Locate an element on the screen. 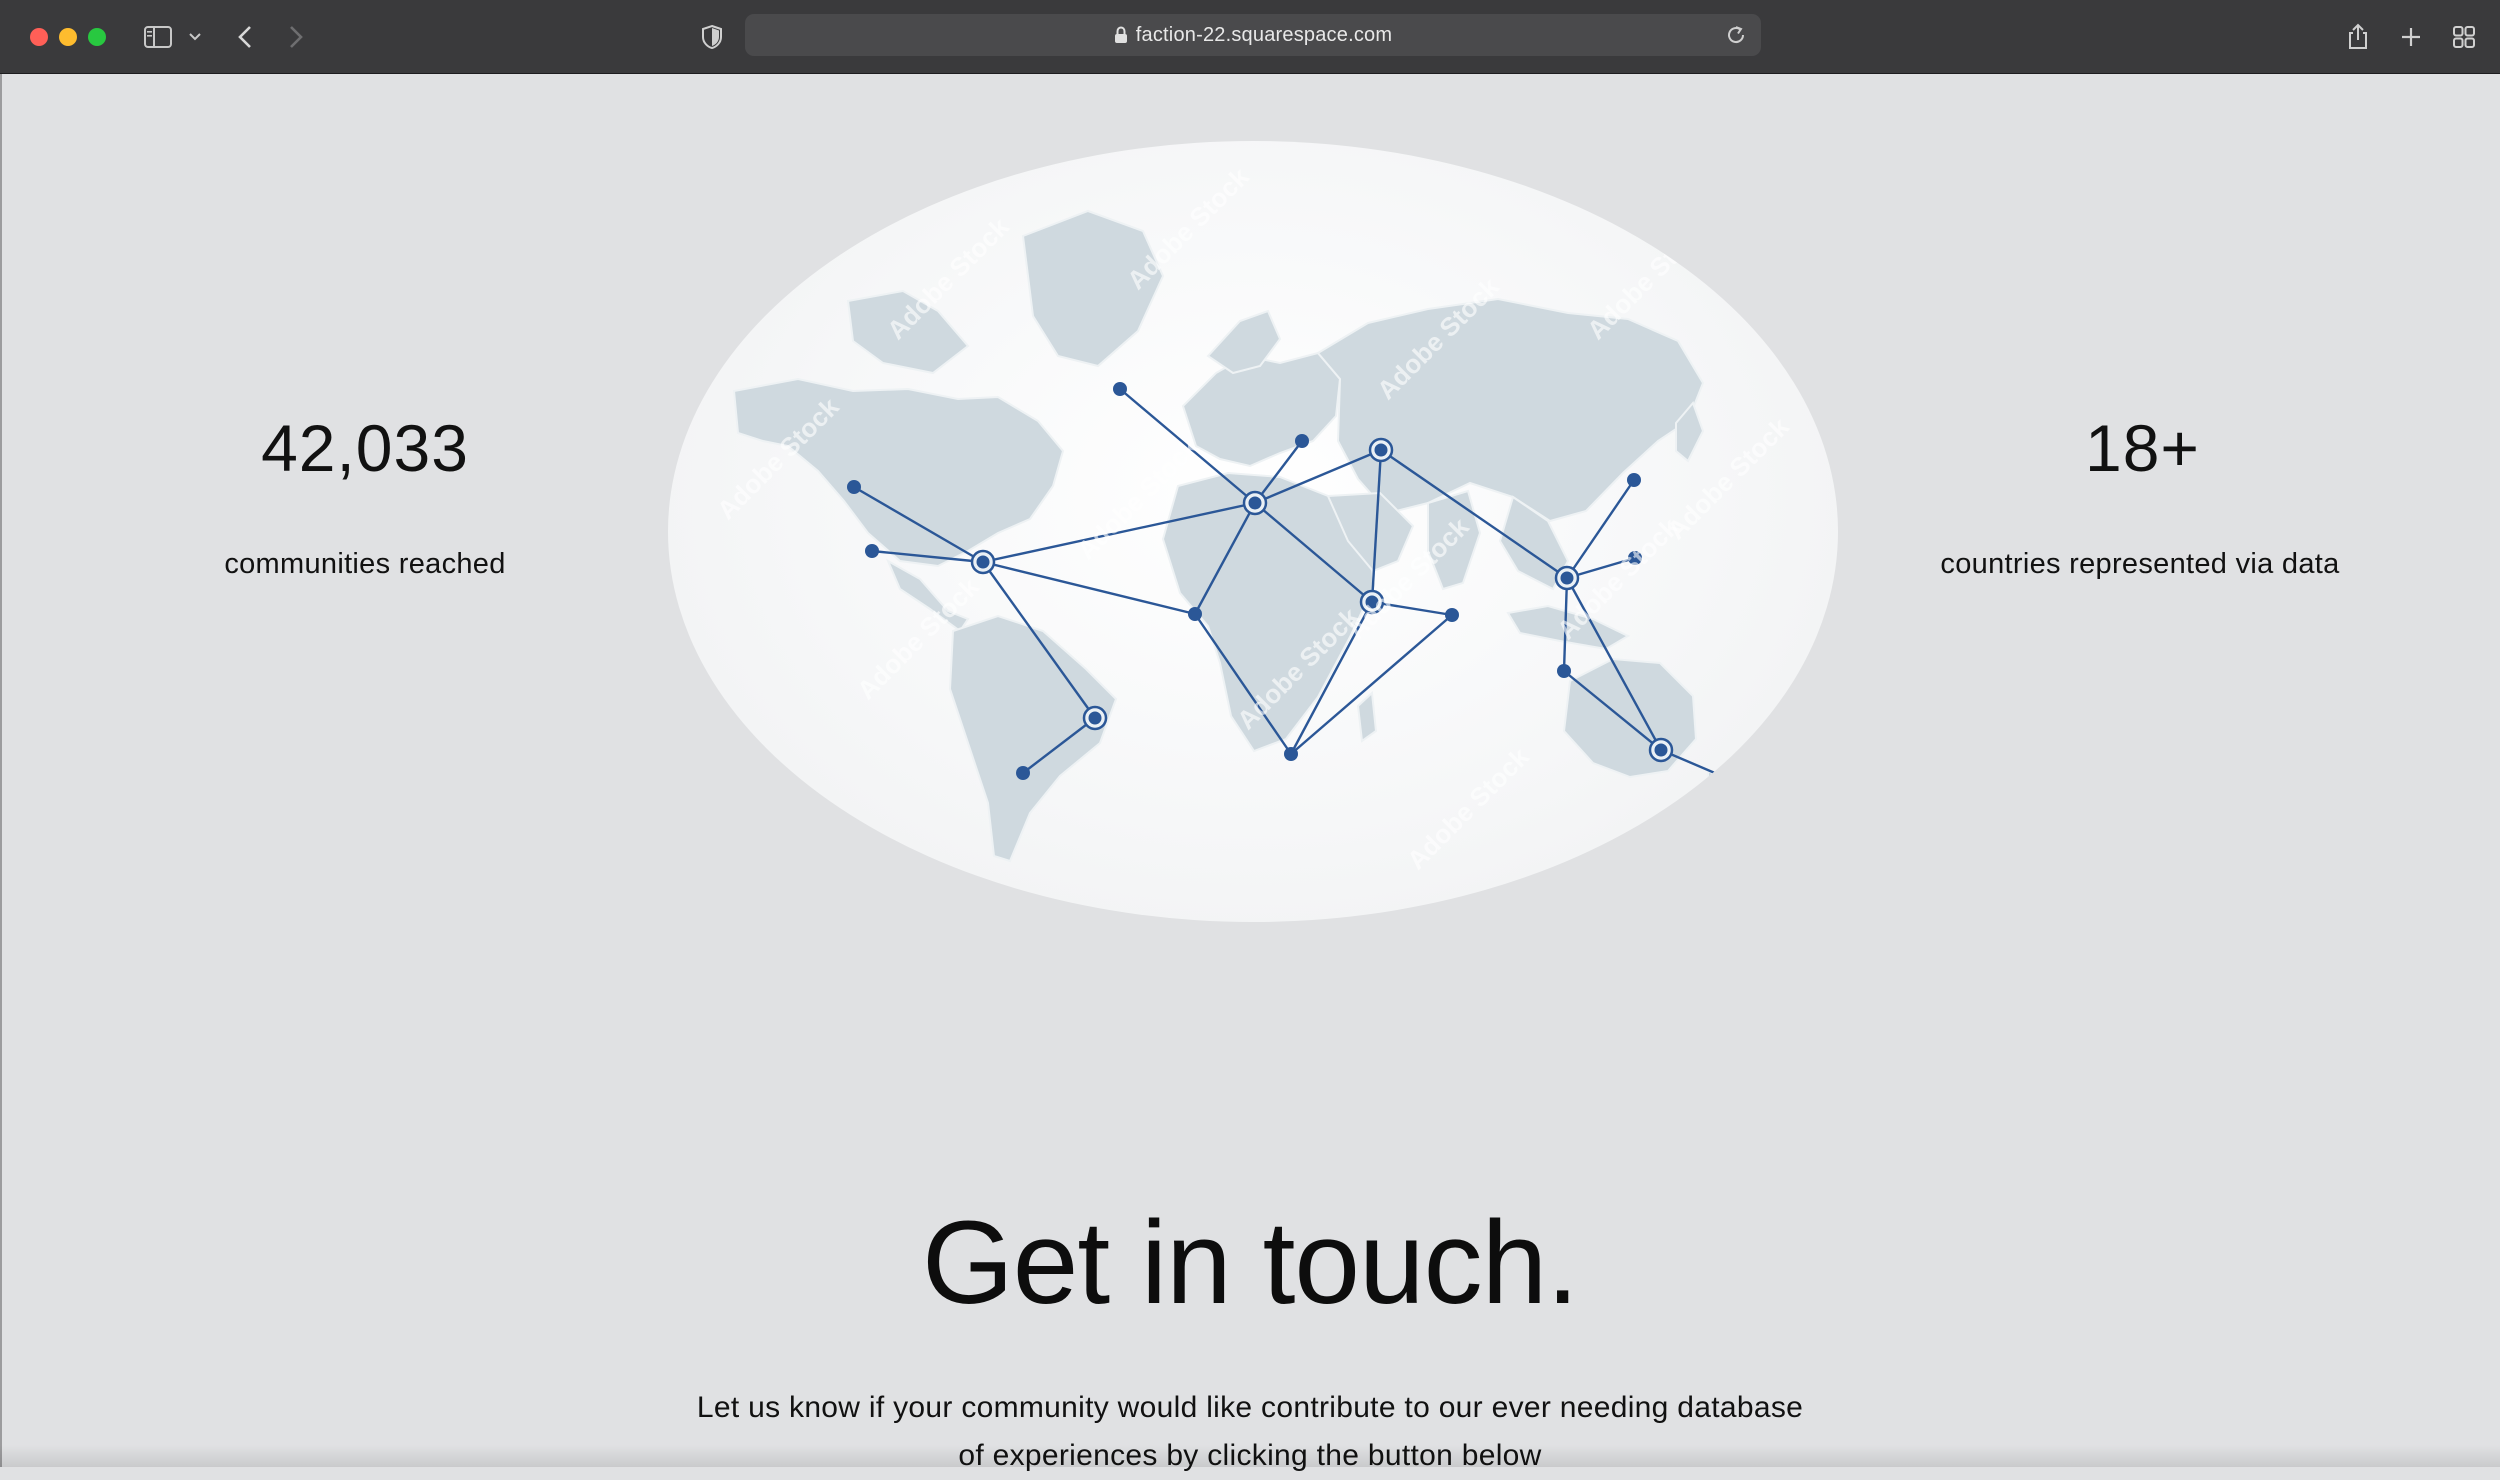  reload-icon is located at coordinates (1736, 37).